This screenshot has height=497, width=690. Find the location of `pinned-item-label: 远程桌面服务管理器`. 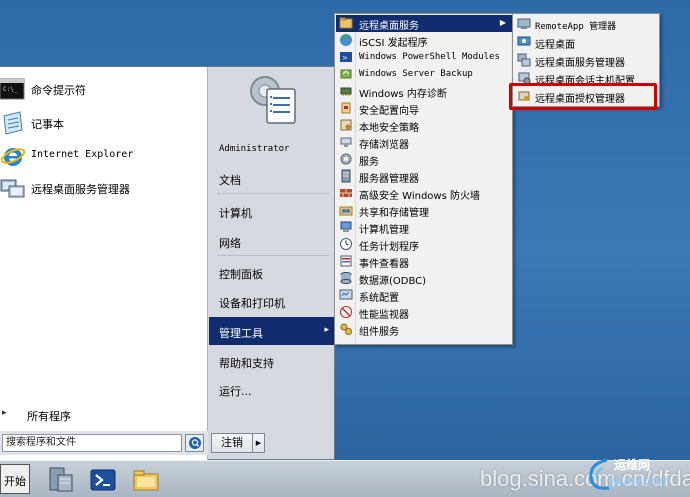

pinned-item-label: 远程桌面服务管理器 is located at coordinates (80, 189).